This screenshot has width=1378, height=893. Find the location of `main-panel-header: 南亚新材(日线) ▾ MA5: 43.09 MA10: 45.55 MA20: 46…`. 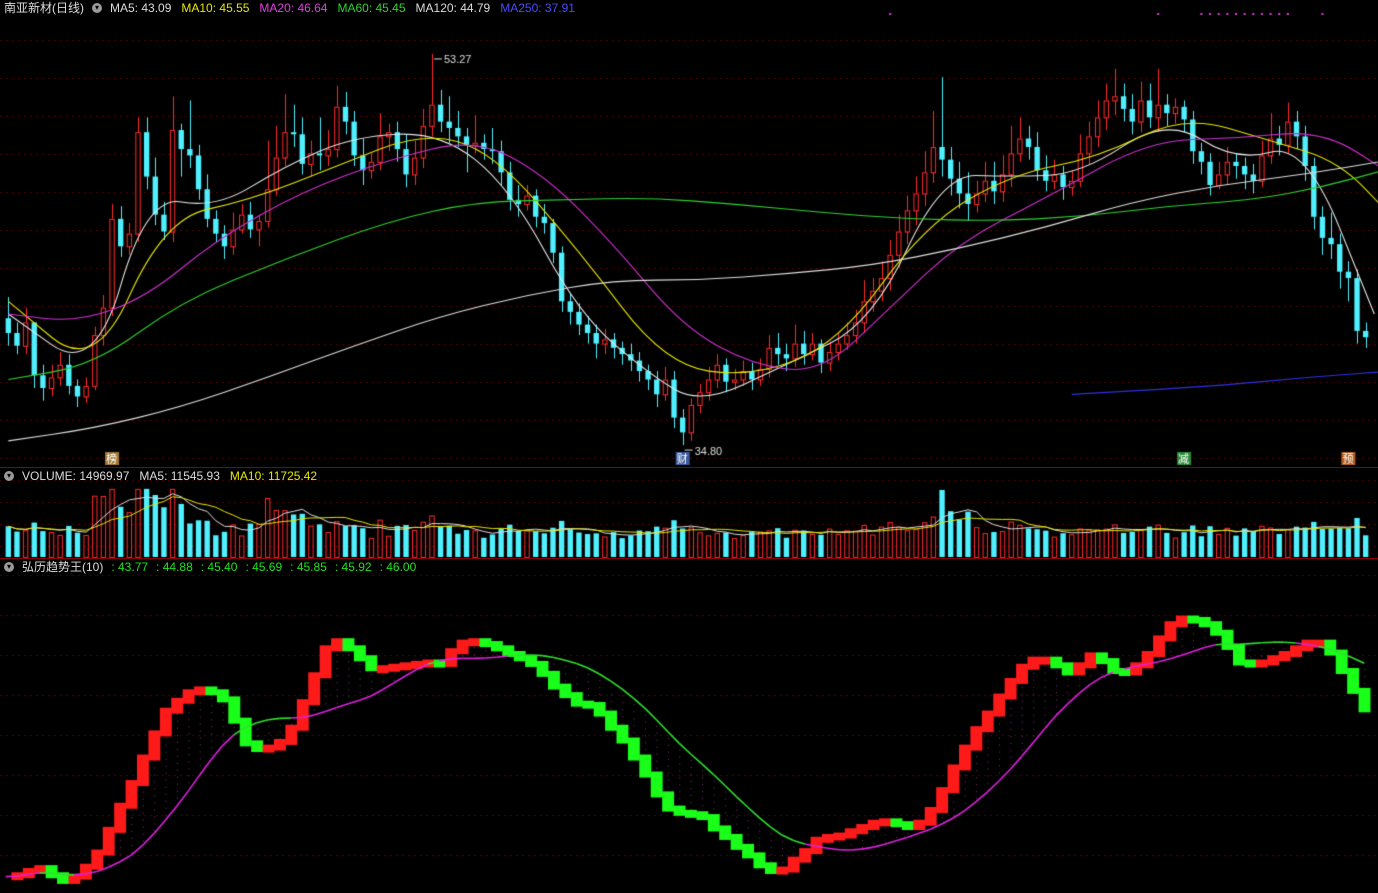

main-panel-header: 南亚新材(日线) ▾ MA5: 43.09 MA10: 45.55 MA20: 46… is located at coordinates (289, 8).